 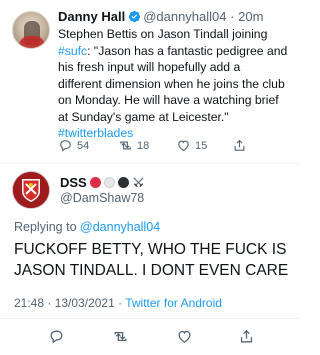 What do you see at coordinates (32, 42) in the screenshot?
I see `avatar-shirt` at bounding box center [32, 42].